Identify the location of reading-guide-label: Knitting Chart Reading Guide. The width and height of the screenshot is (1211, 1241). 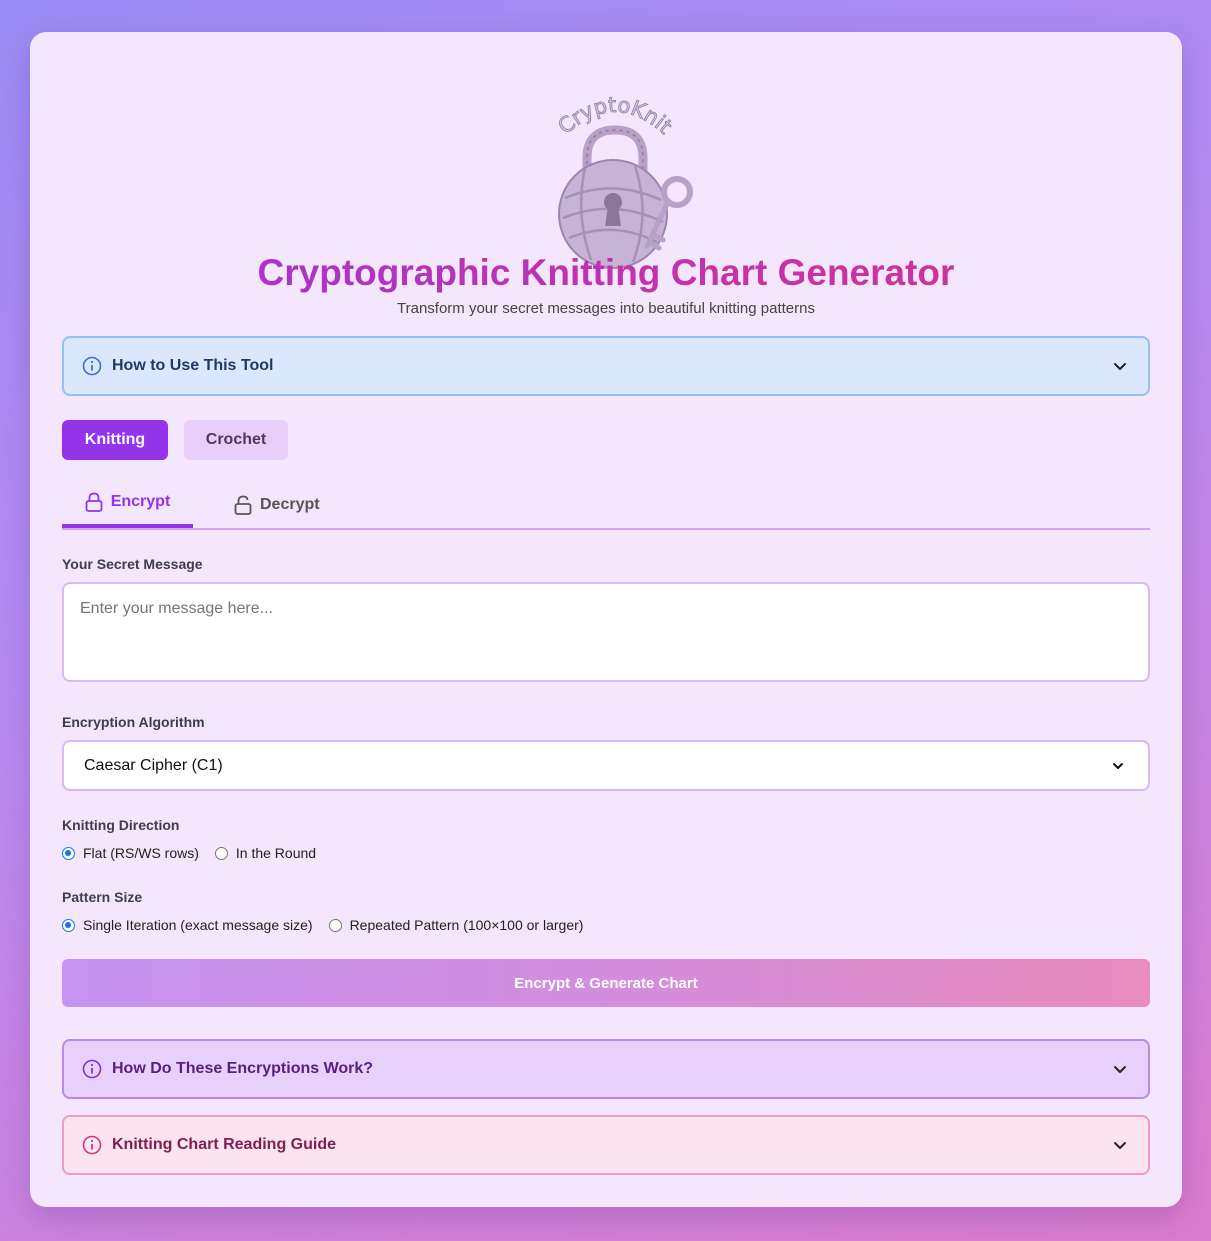
(224, 1144).